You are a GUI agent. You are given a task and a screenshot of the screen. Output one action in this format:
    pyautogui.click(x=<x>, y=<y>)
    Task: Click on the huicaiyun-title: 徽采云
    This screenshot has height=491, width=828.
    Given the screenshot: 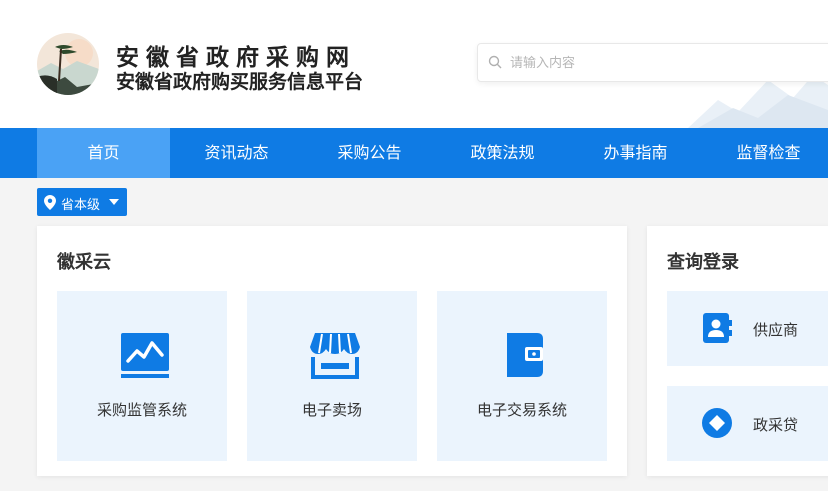 What is the action you would take?
    pyautogui.click(x=84, y=262)
    